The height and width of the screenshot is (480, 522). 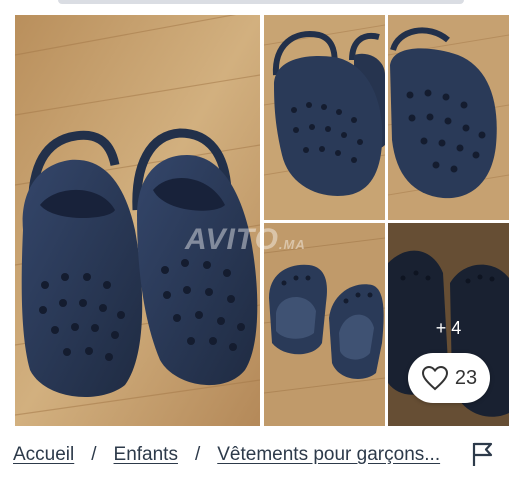 What do you see at coordinates (43, 455) in the screenshot?
I see `breadcrumb-home: Accueil` at bounding box center [43, 455].